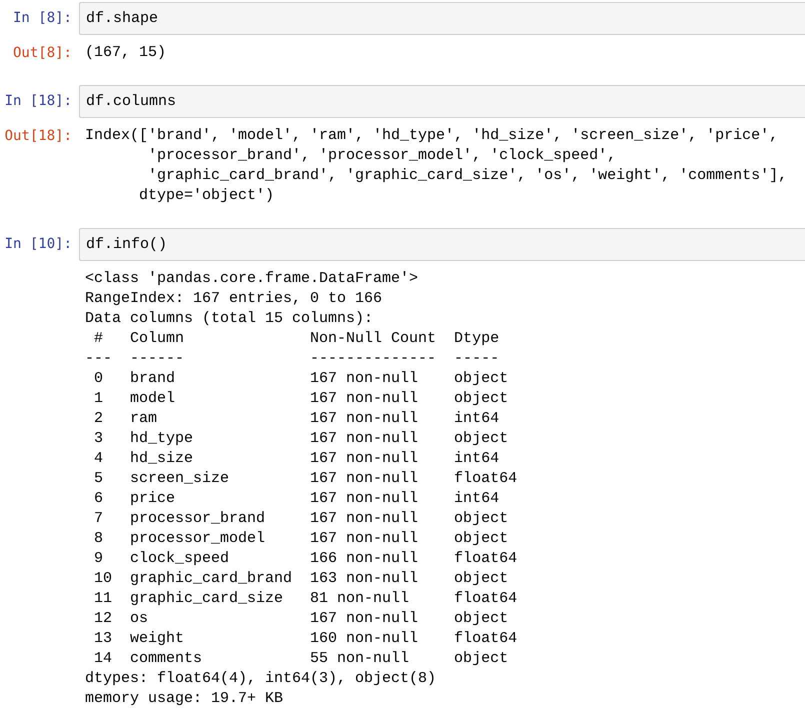  Describe the element at coordinates (301, 619) in the screenshot. I see `output-line: 12 os 167 non-null object` at that location.